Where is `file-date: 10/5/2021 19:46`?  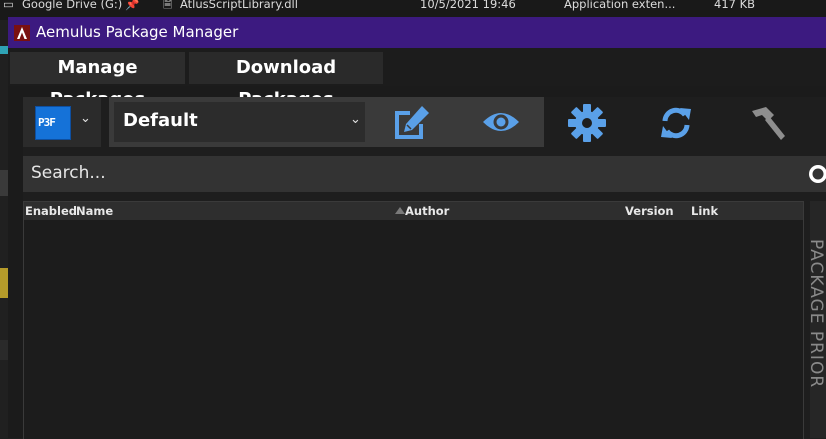
file-date: 10/5/2021 19:46 is located at coordinates (468, 5).